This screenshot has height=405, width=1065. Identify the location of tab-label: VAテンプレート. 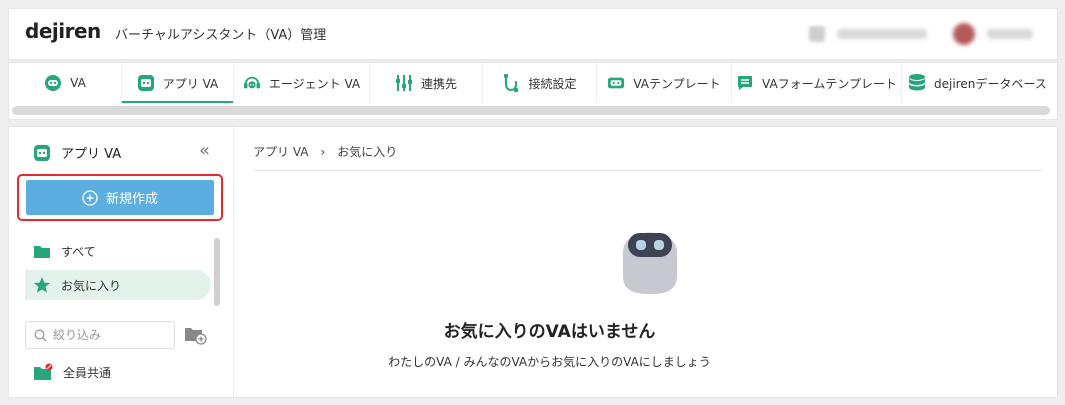
(677, 83).